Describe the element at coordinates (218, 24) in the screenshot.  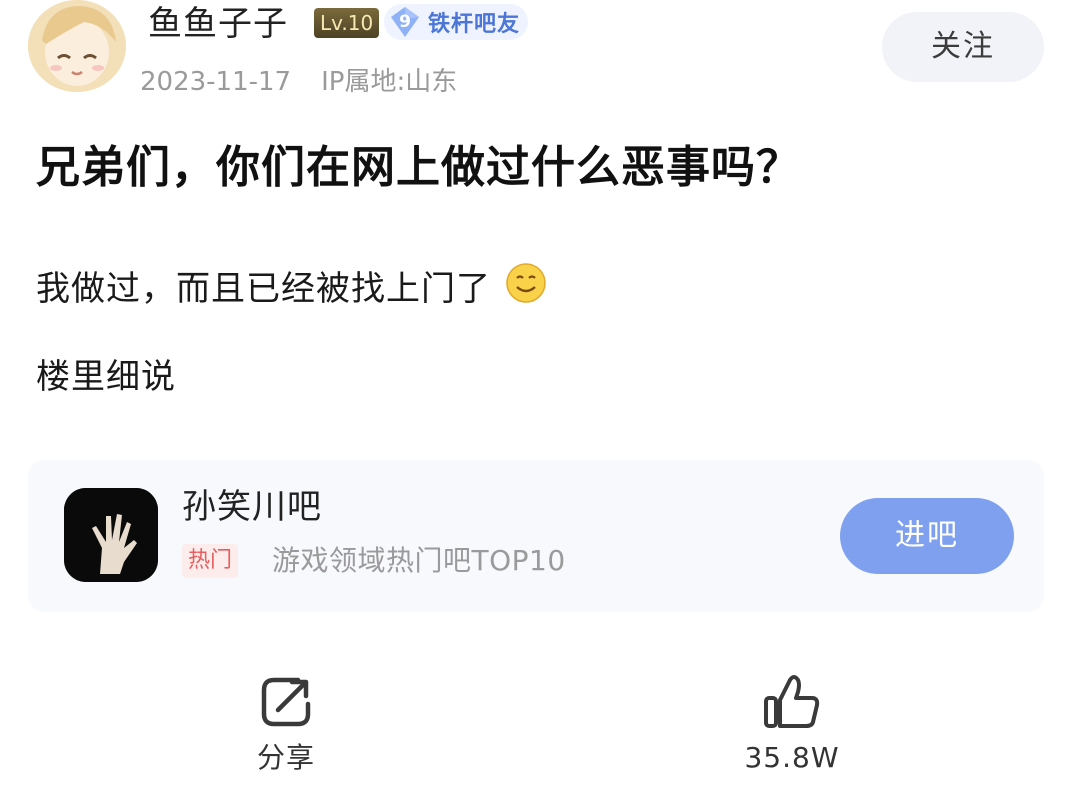
I see `author-name: 鱼鱼子子` at that location.